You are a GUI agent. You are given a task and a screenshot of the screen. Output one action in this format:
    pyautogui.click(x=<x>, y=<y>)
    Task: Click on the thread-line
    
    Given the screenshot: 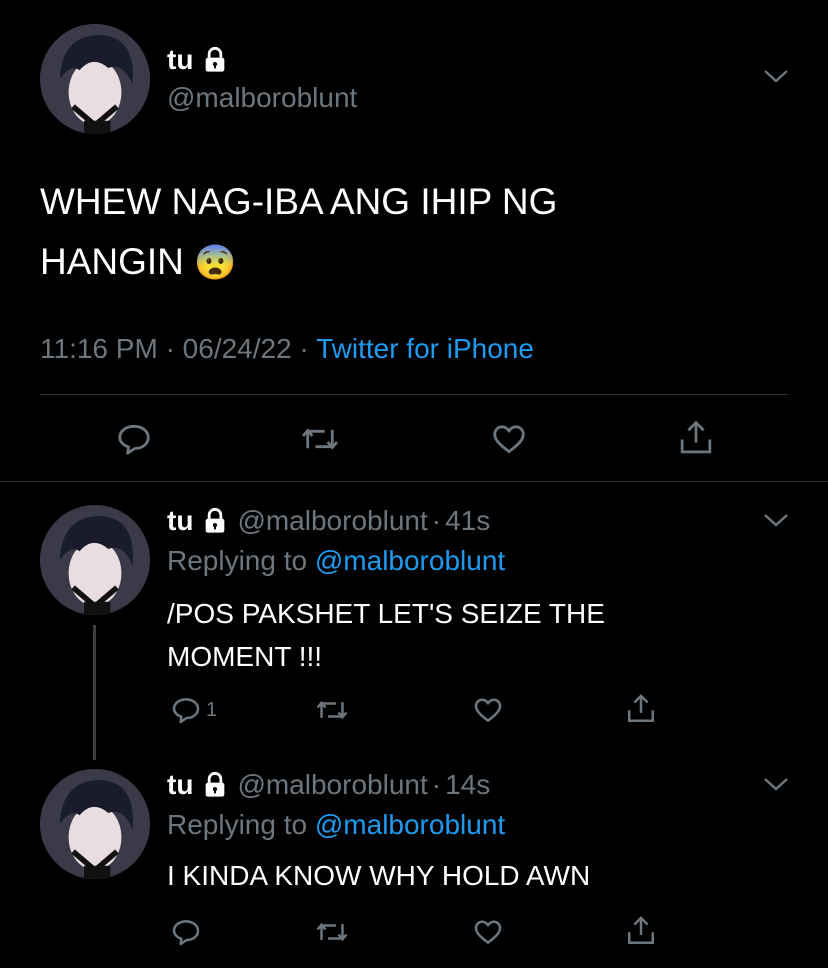 What is the action you would take?
    pyautogui.click(x=94, y=692)
    